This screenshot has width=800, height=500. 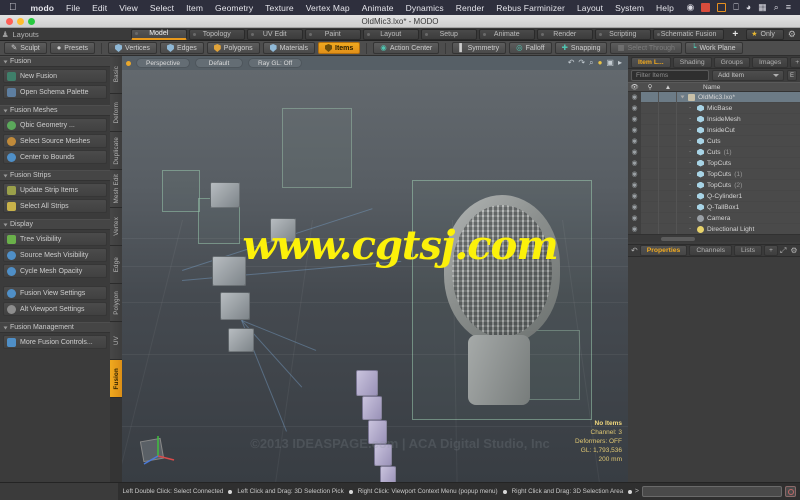 I want to click on item-row-camera: ◉ - Camera, so click(x=714, y=218).